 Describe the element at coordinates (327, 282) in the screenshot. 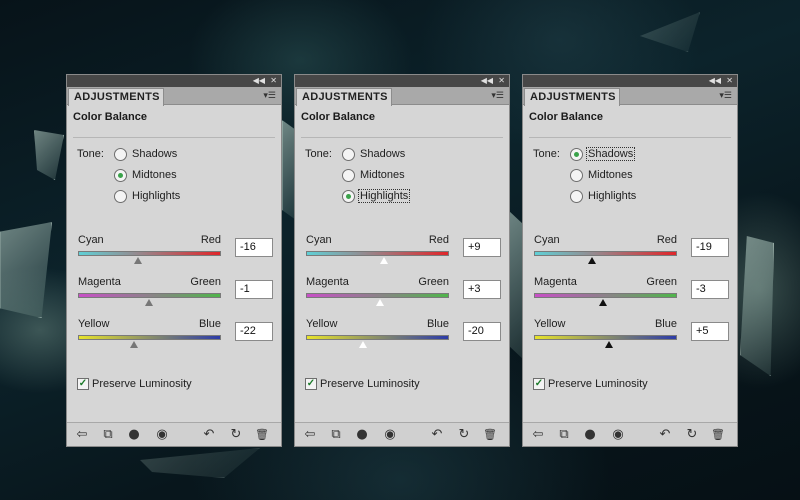

I see `slider-left-label: Magenta` at that location.